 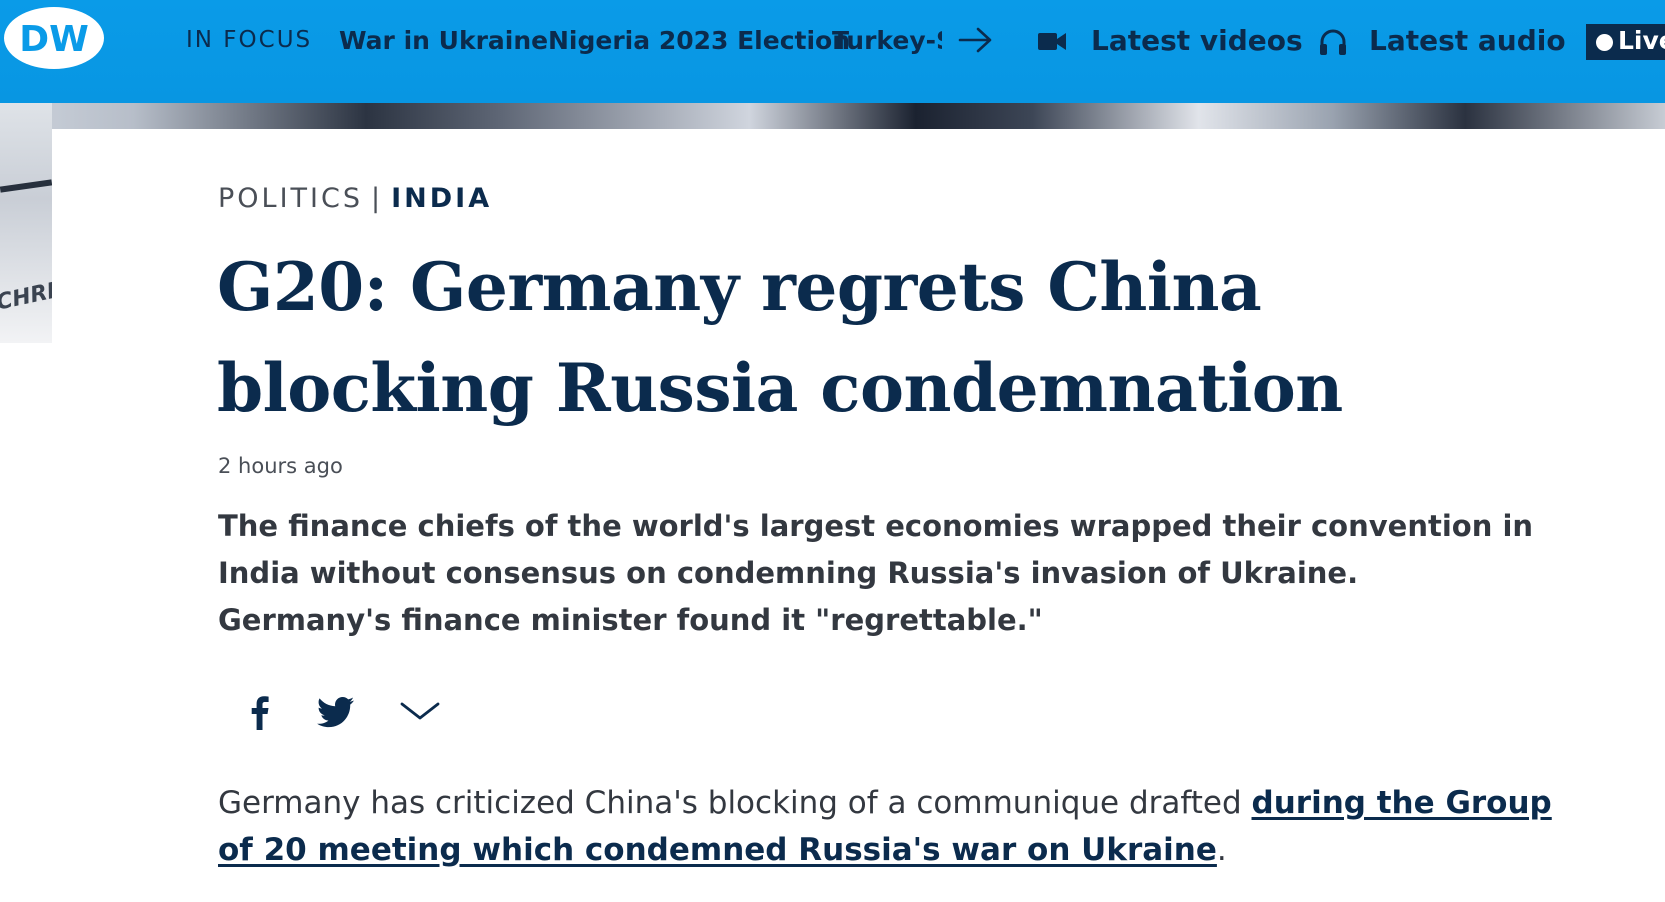 I want to click on hero-image-text: CHRIS, so click(x=26, y=295).